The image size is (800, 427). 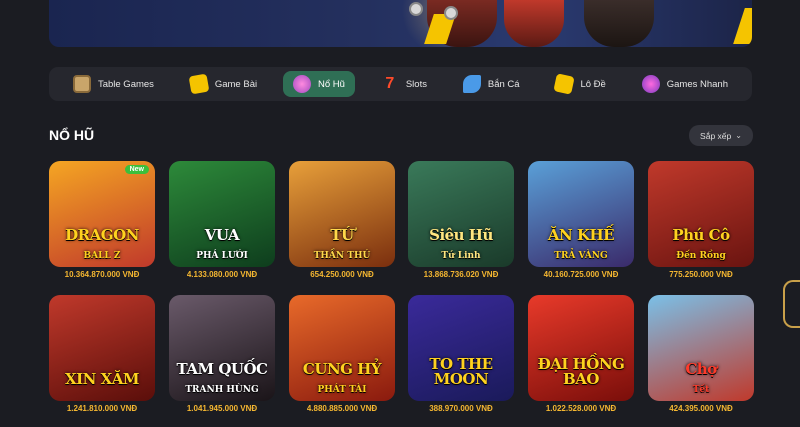 I want to click on game-card: VUA PHÁ LƯỚI 4.133.080.000 VNĐ, so click(x=222, y=220).